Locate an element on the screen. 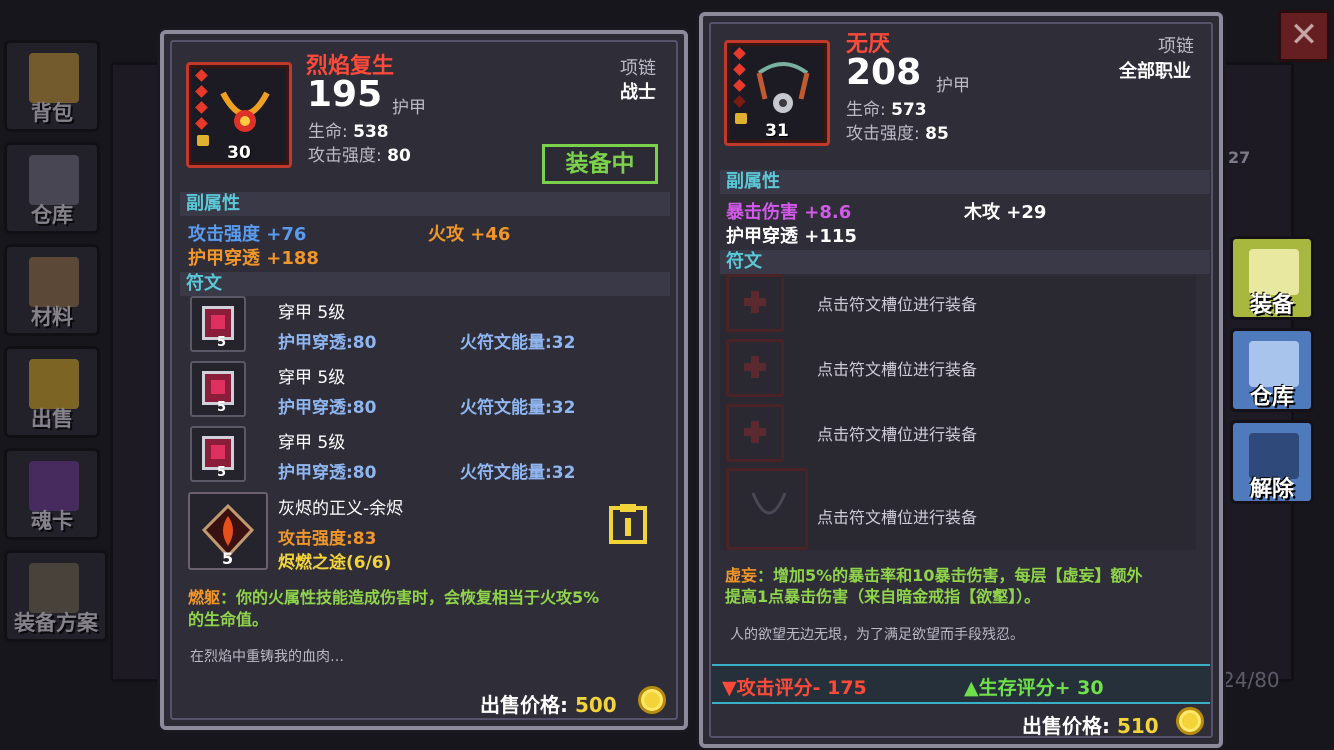 This screenshot has width=1334, height=750. sell-price: 出售价格: 500 is located at coordinates (548, 705).